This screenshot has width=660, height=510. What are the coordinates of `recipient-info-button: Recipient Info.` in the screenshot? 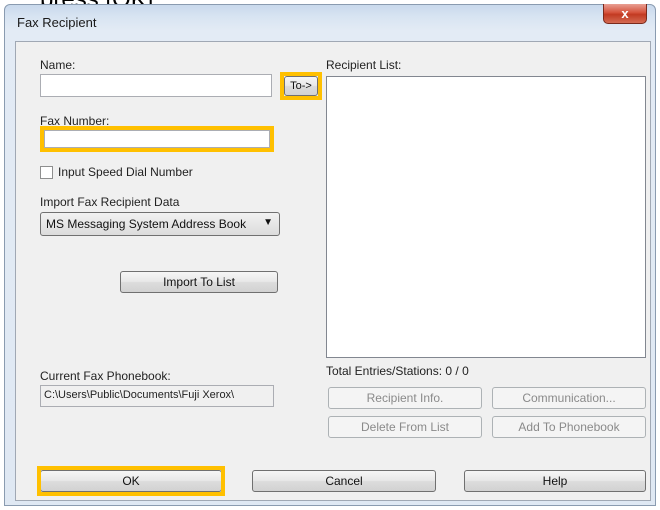 It's located at (405, 398).